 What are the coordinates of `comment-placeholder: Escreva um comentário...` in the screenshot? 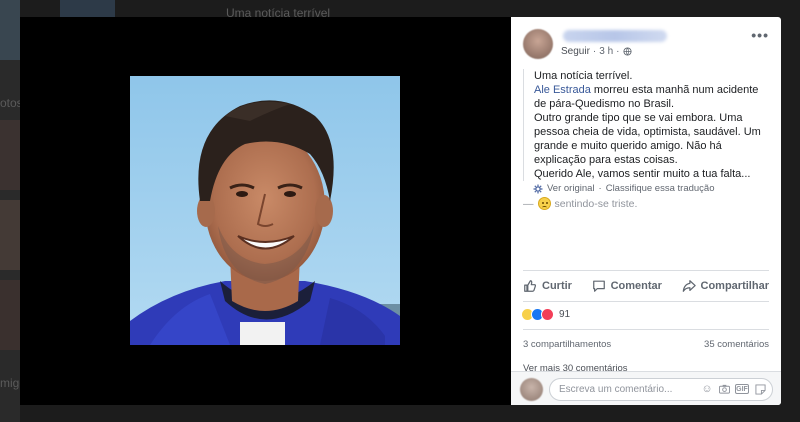 It's located at (616, 389).